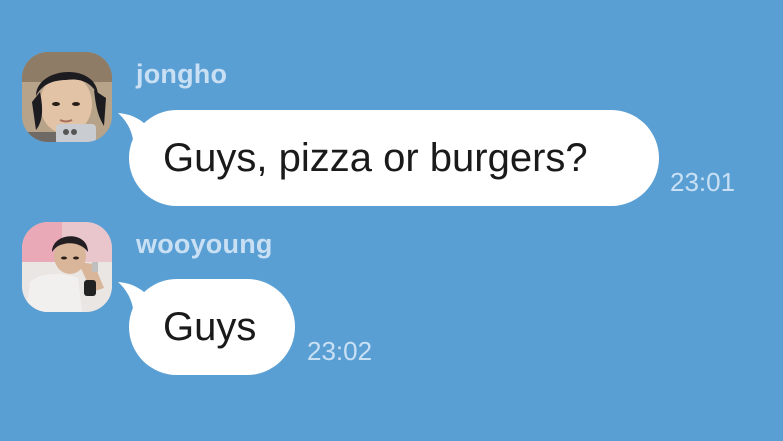  I want to click on message-text: Guys, so click(210, 326).